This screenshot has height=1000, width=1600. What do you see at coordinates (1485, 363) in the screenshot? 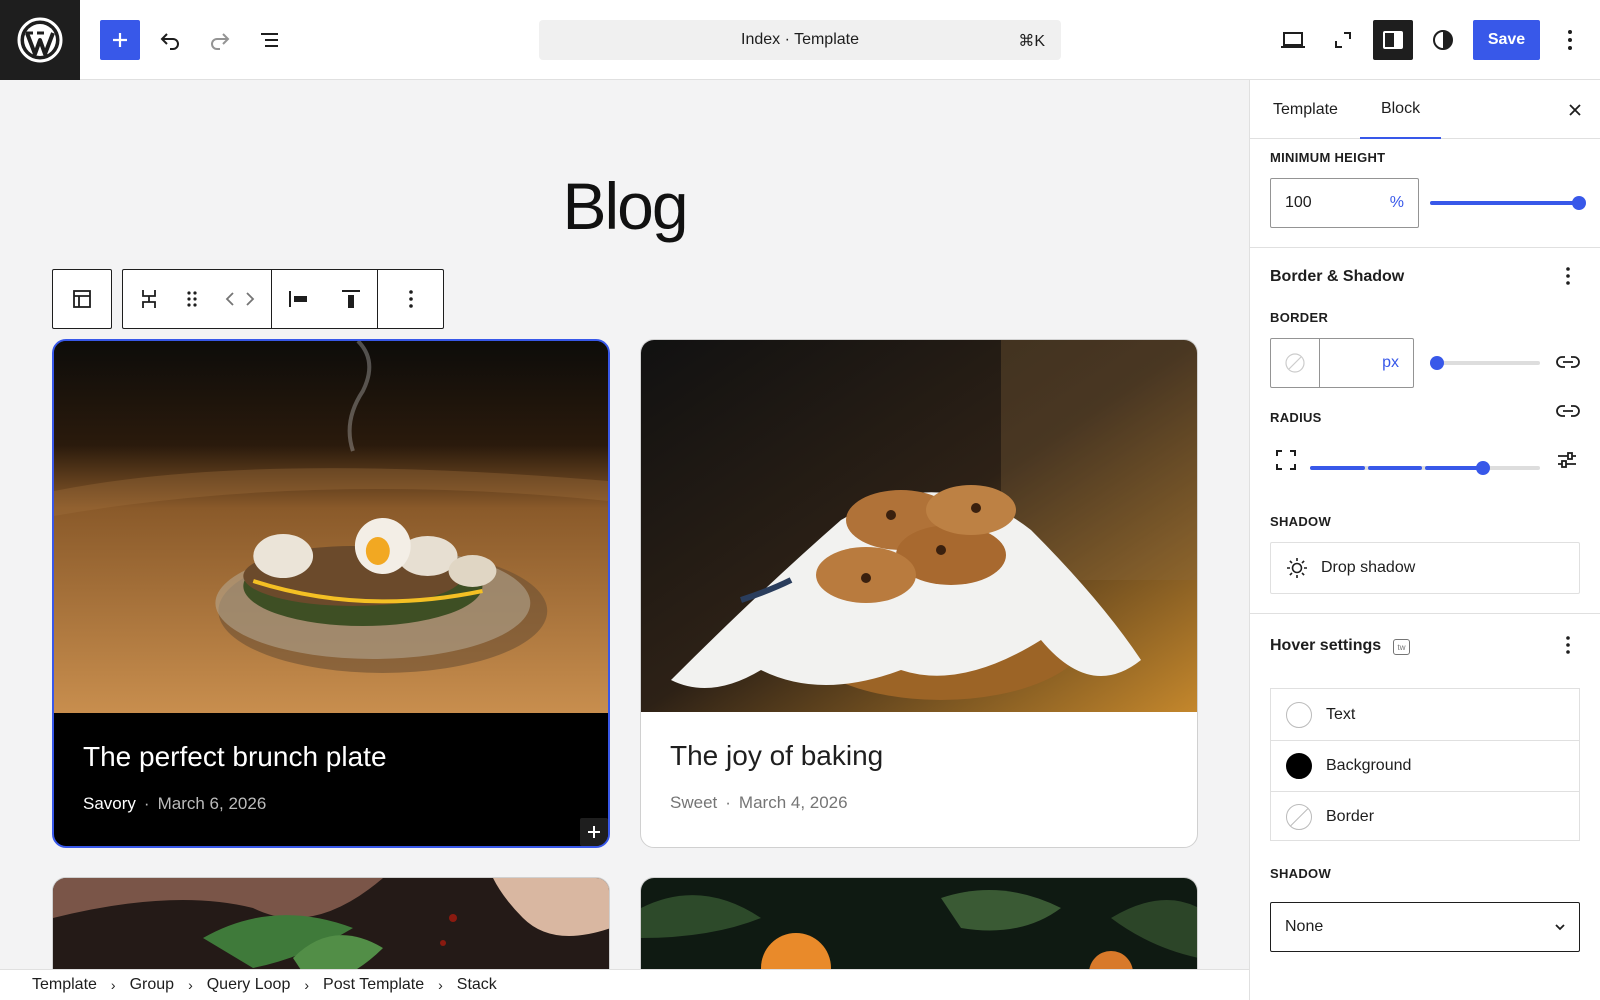
I see `border-width-slider` at bounding box center [1485, 363].